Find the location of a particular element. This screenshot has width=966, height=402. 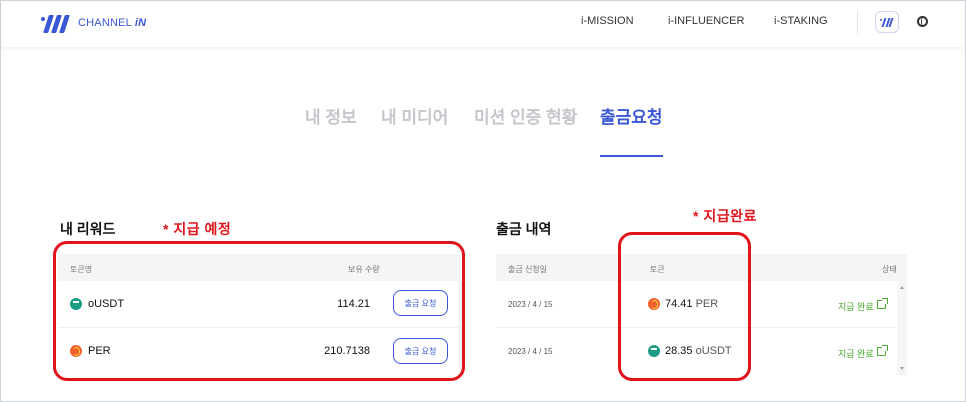

nav-i-staking: i-STAKING is located at coordinates (801, 21).